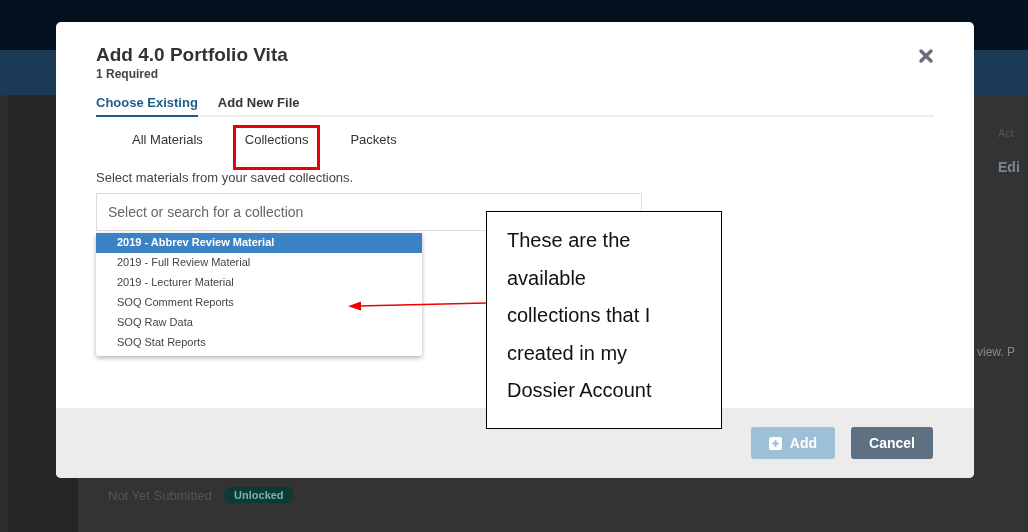 Image resolution: width=1028 pixels, height=532 pixels. Describe the element at coordinates (926, 56) in the screenshot. I see `close-icon` at that location.